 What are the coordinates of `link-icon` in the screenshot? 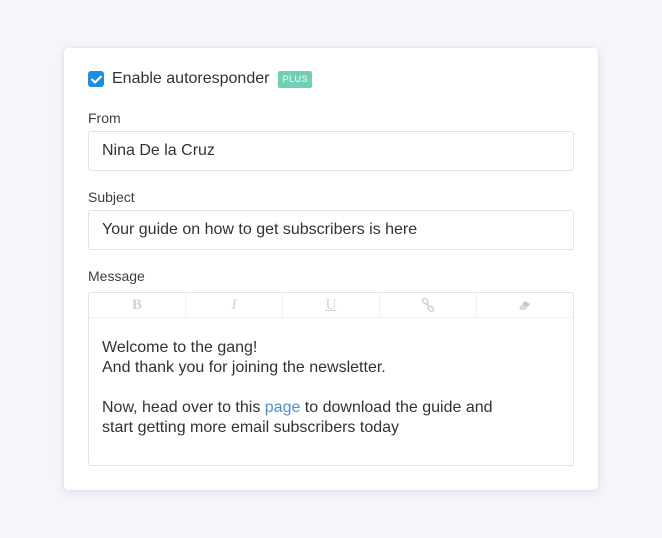 It's located at (428, 305).